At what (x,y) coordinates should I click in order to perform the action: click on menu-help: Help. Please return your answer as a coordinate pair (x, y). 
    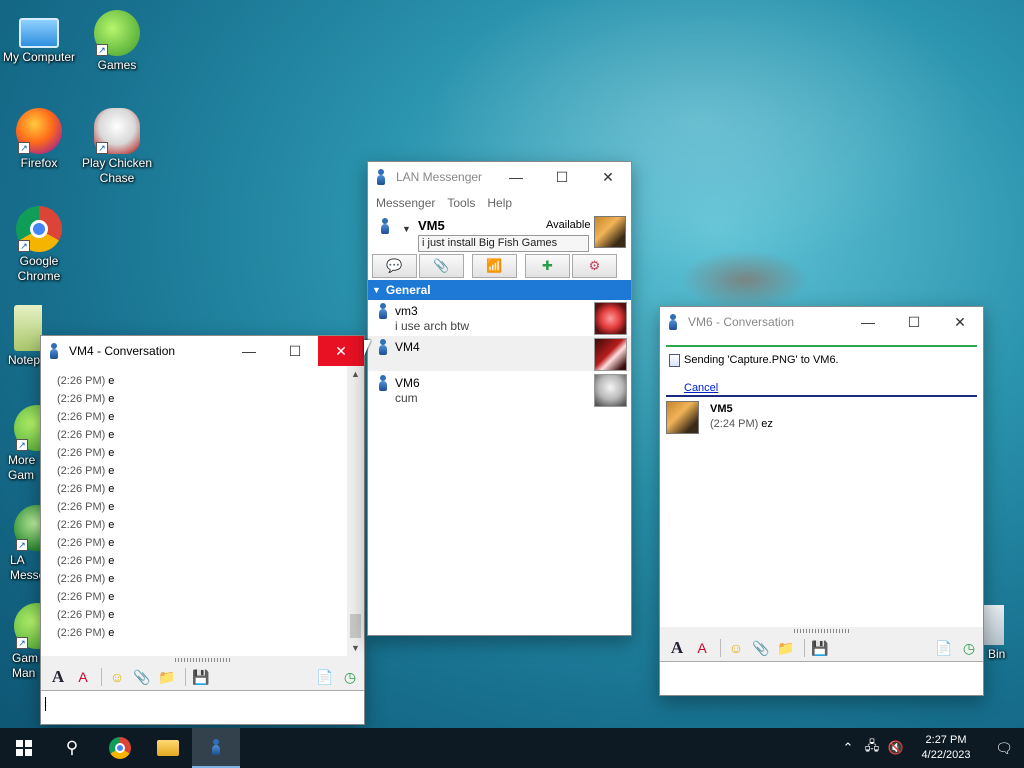
    Looking at the image, I should click on (501, 203).